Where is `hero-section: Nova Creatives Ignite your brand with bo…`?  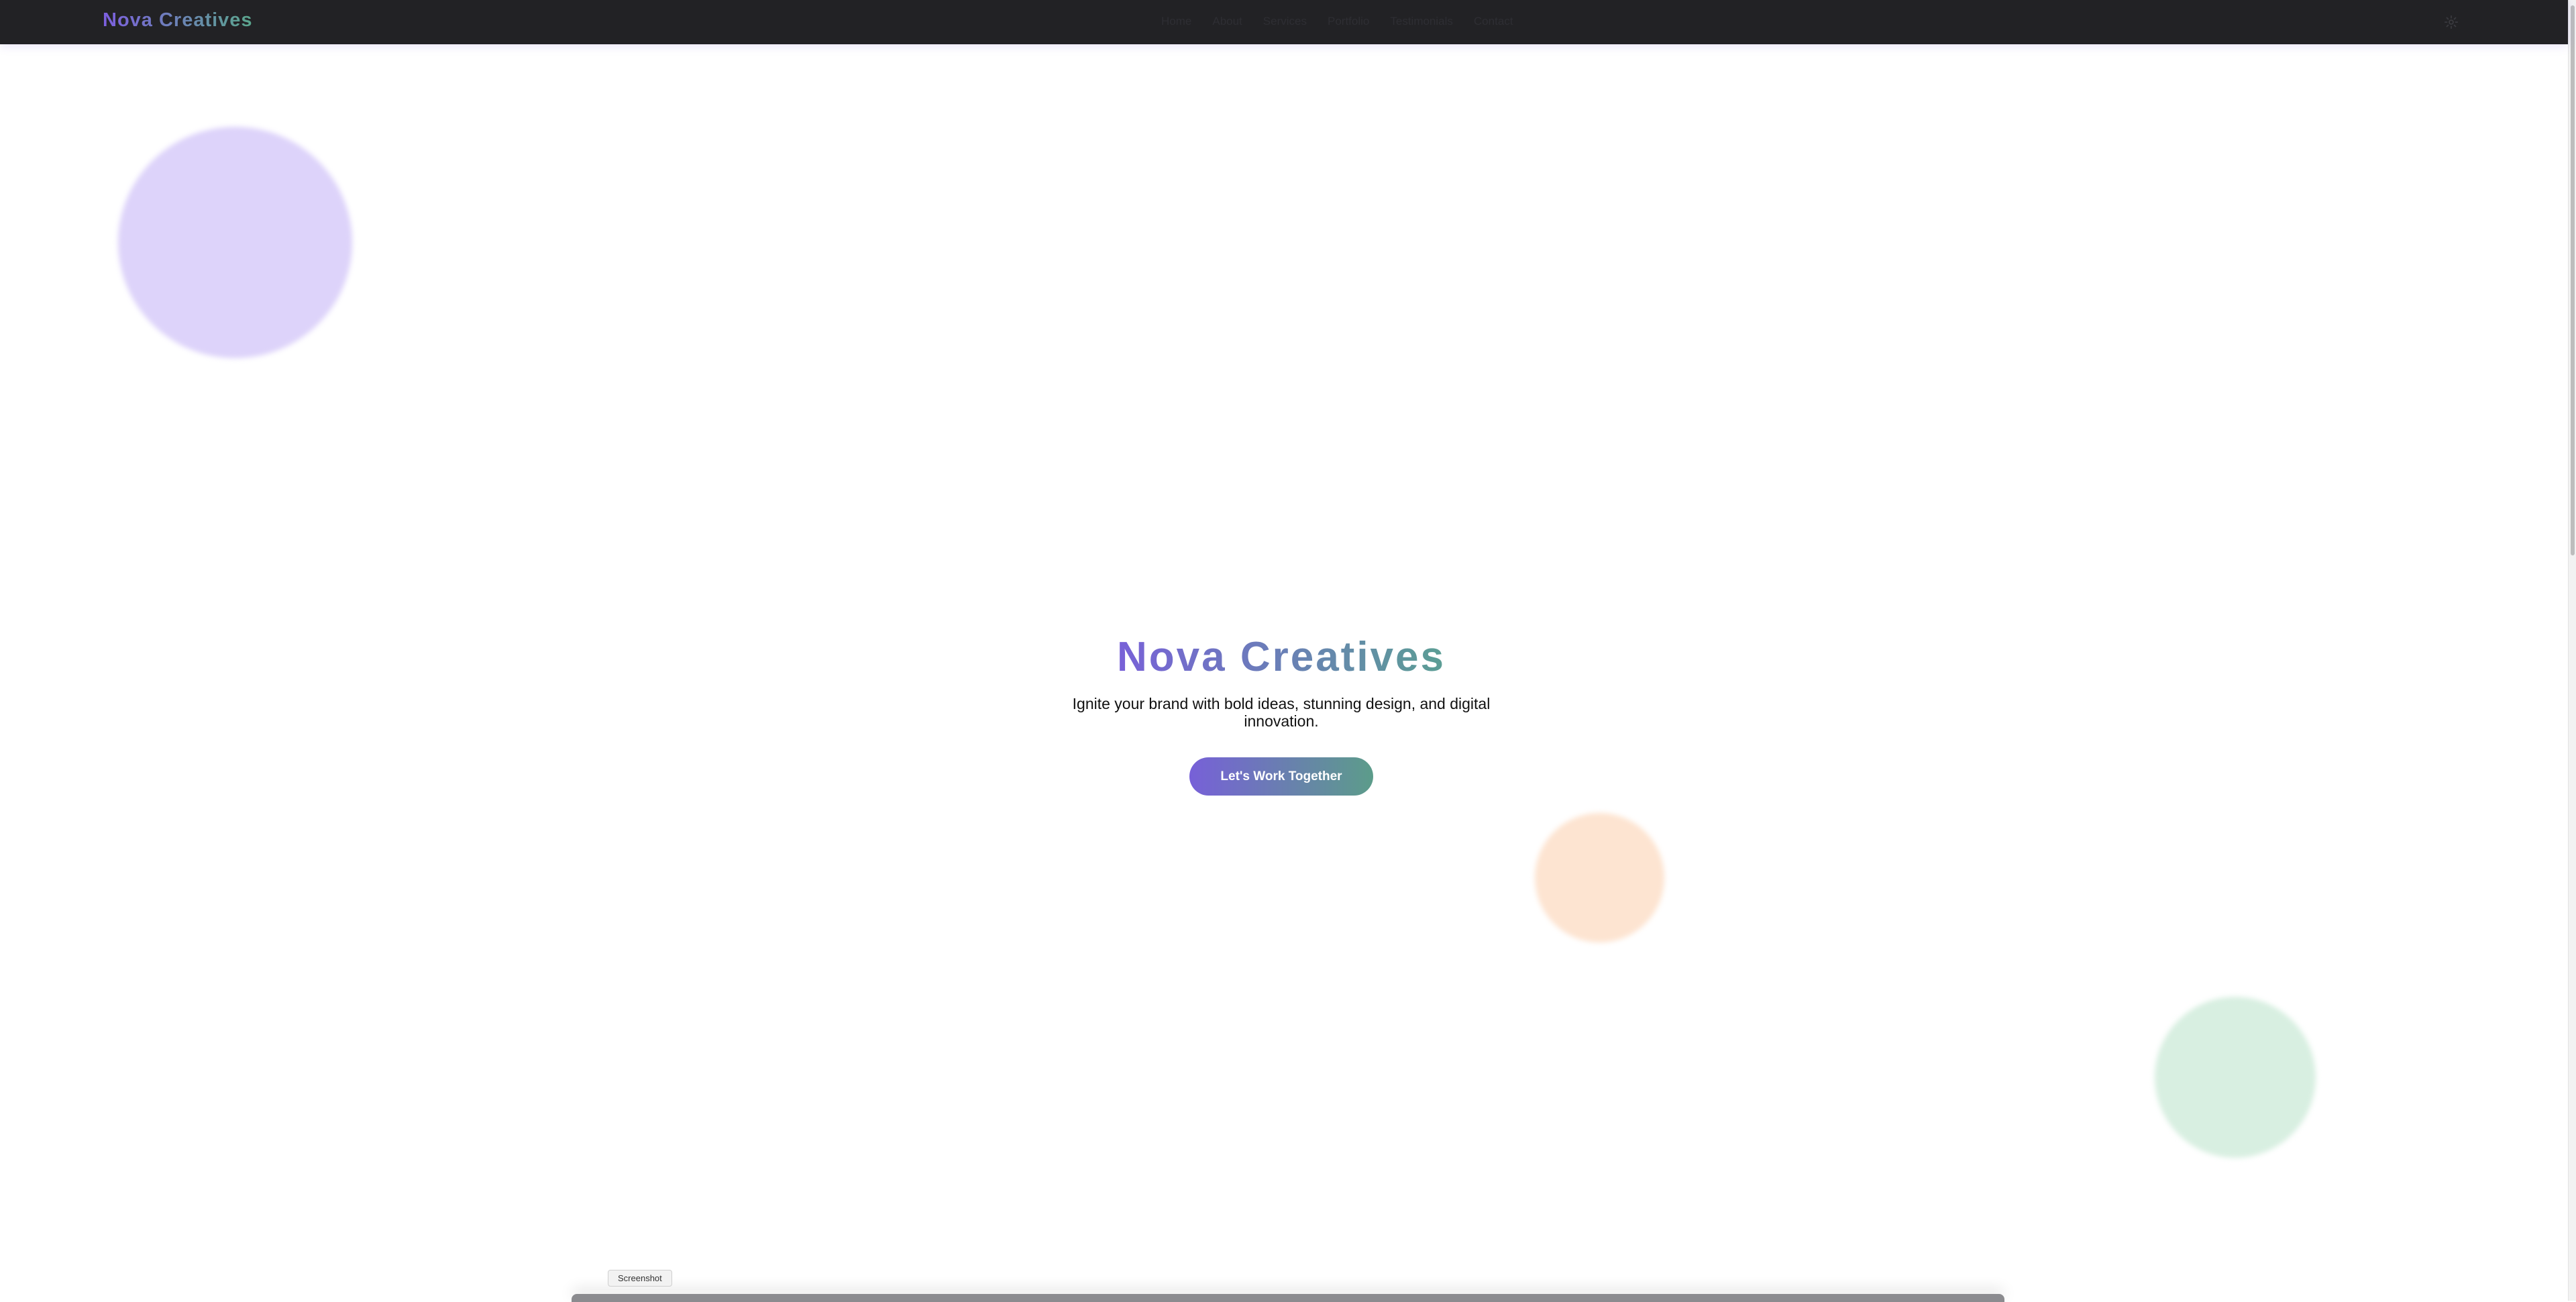
hero-section: Nova Creatives Ignite your brand with bo… is located at coordinates (1281, 710).